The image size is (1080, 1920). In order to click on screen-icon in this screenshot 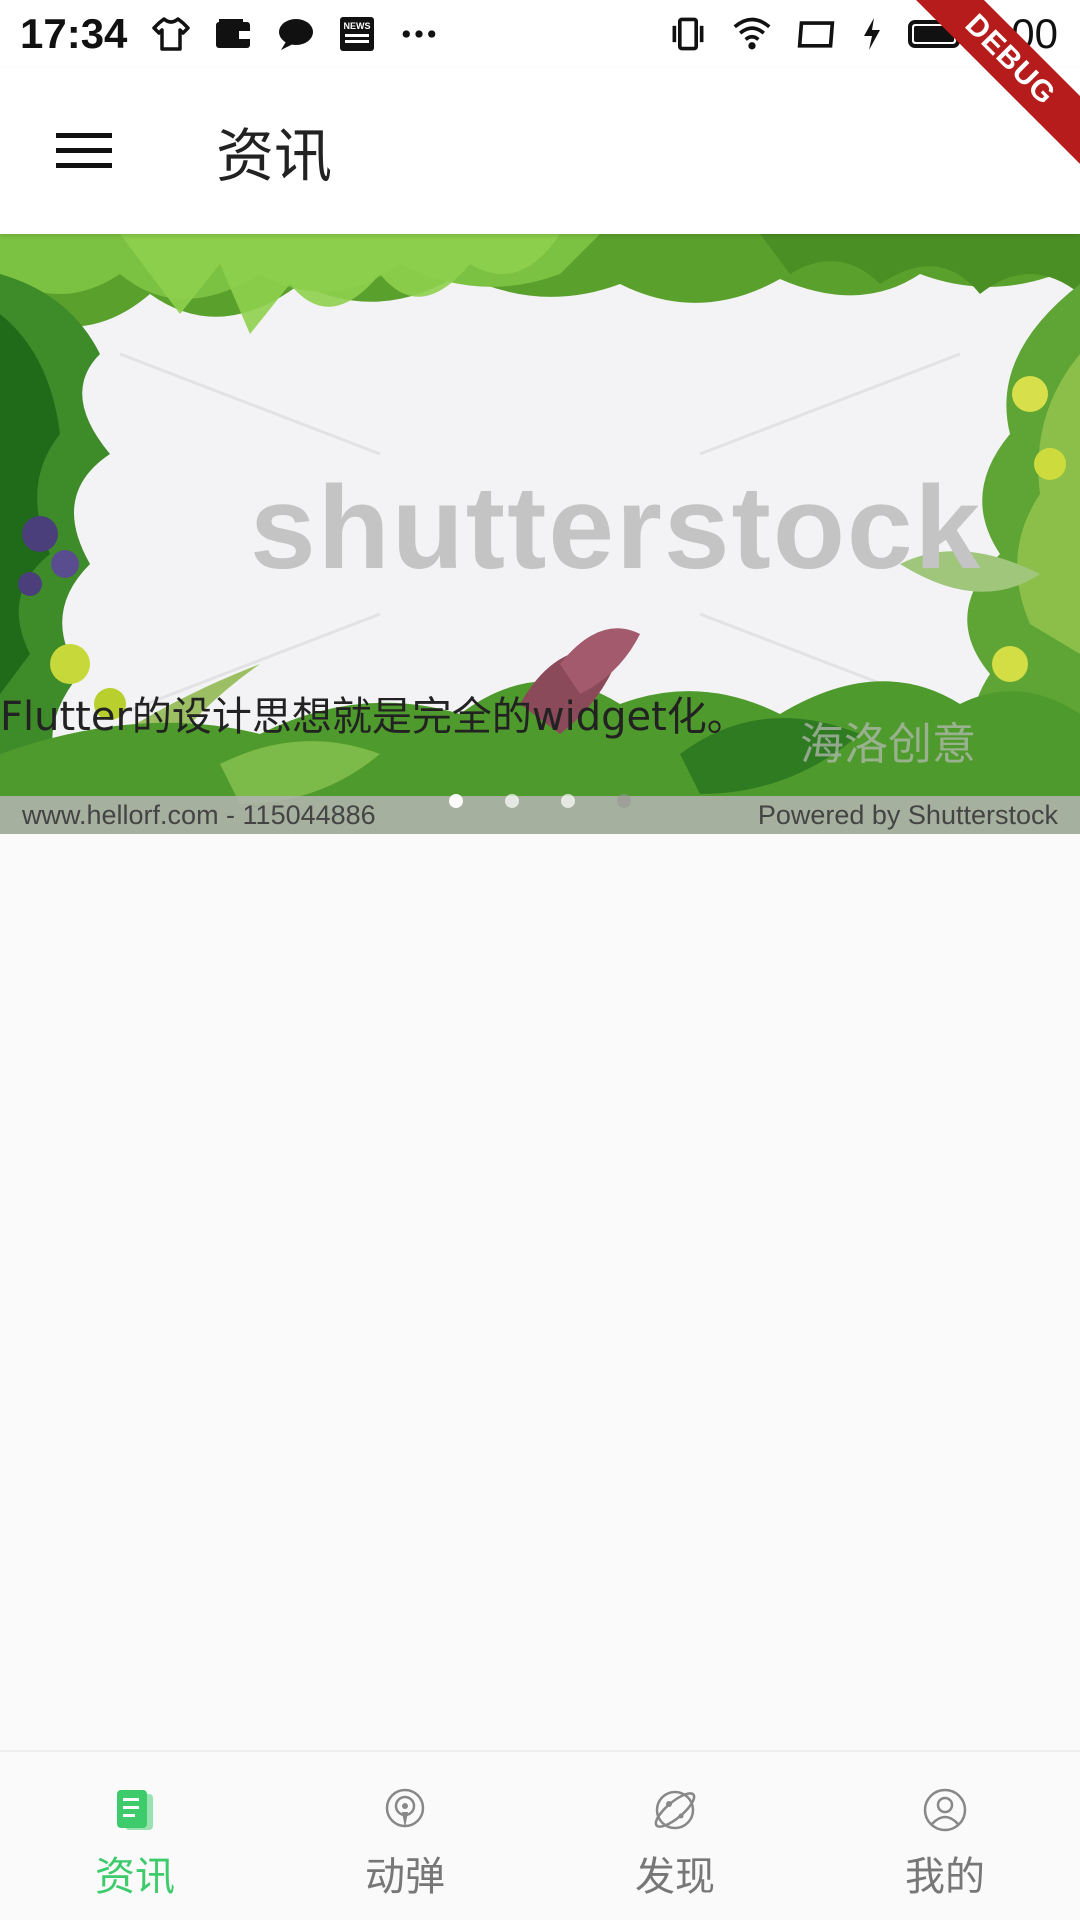, I will do `click(816, 34)`.